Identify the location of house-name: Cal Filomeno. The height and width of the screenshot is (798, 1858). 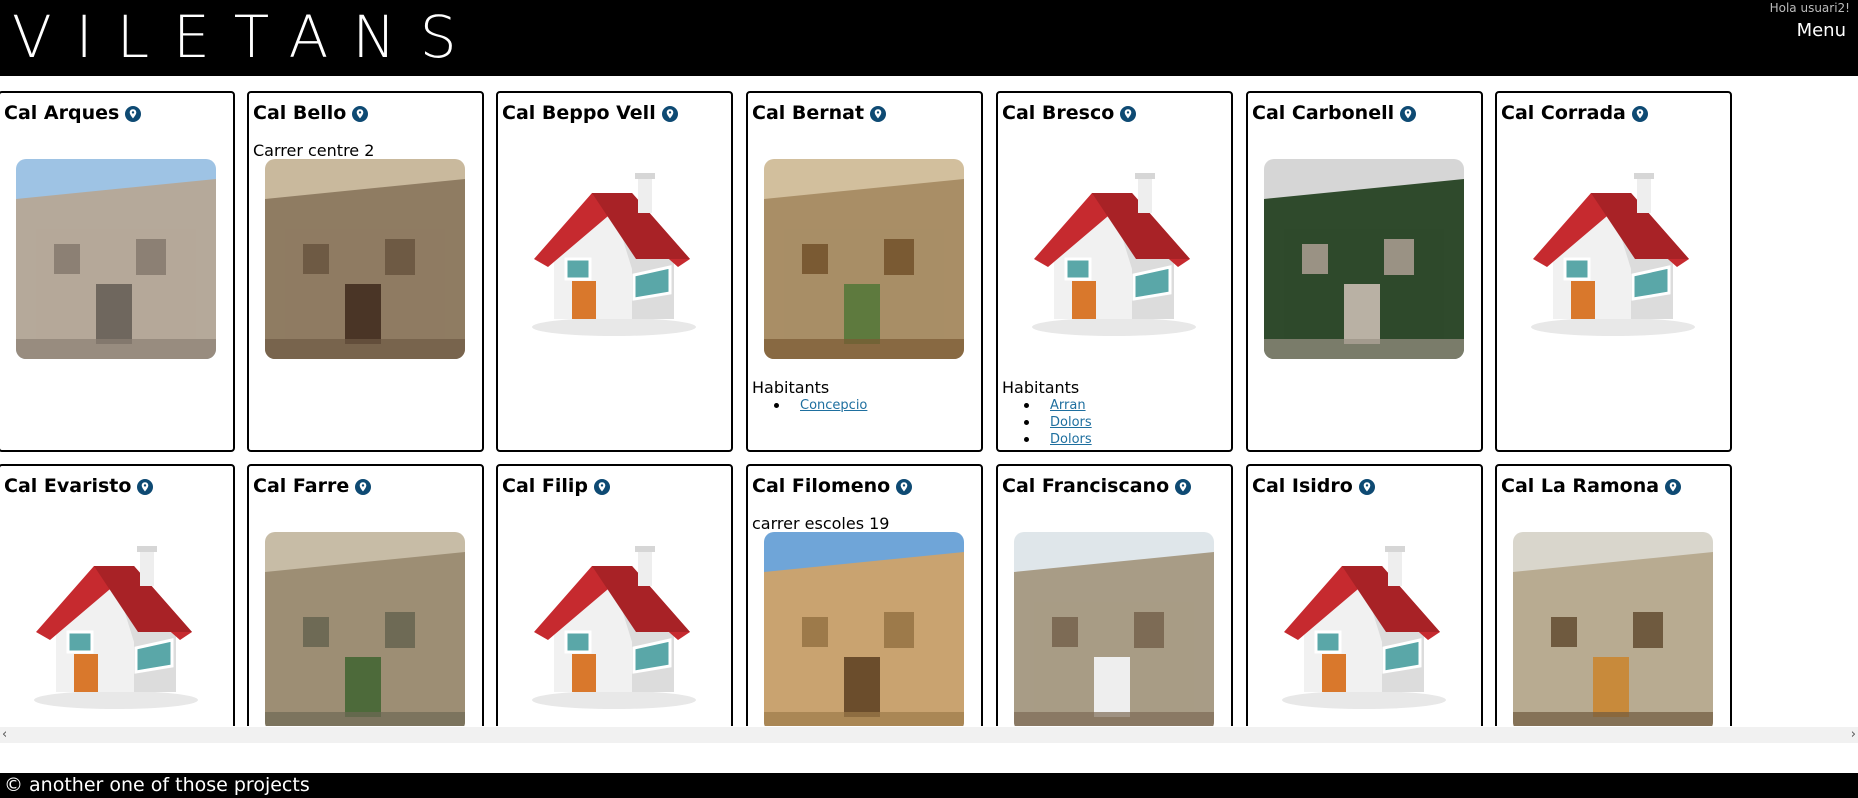
(832, 486).